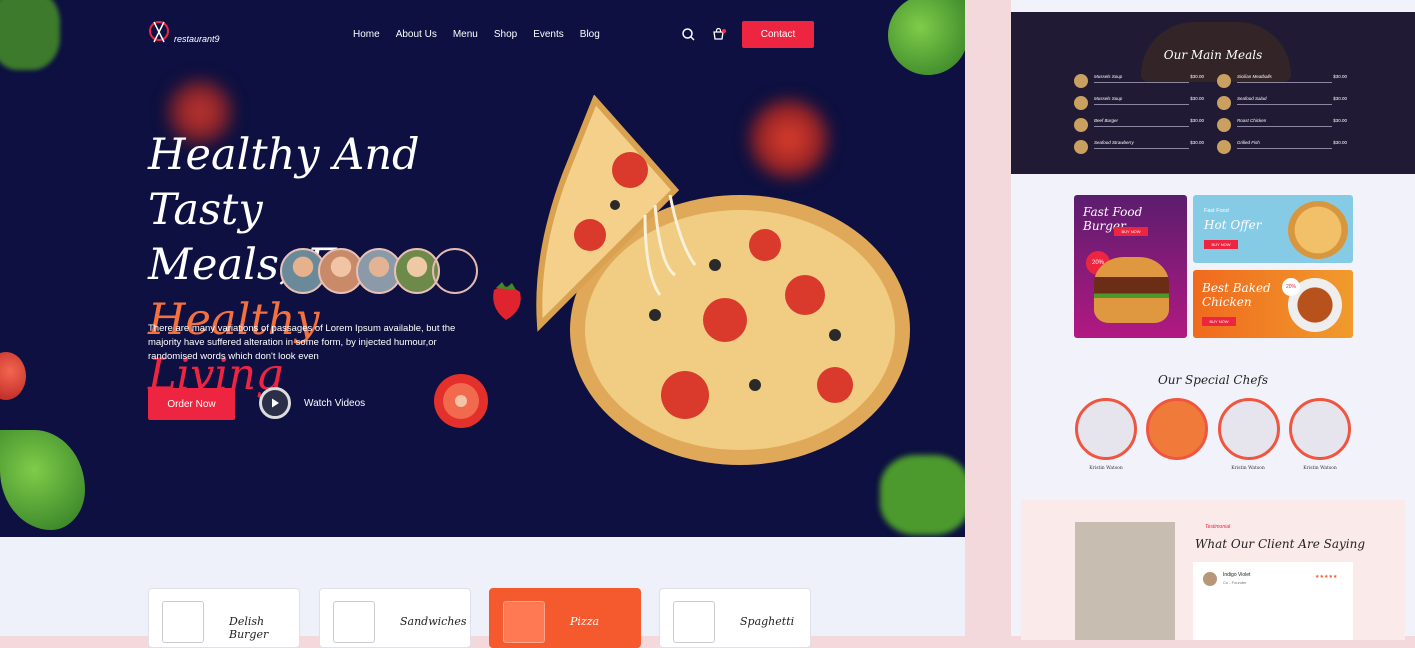 The image size is (1415, 648). Describe the element at coordinates (334, 403) in the screenshot. I see `watch-videos-label: Watch Videos` at that location.